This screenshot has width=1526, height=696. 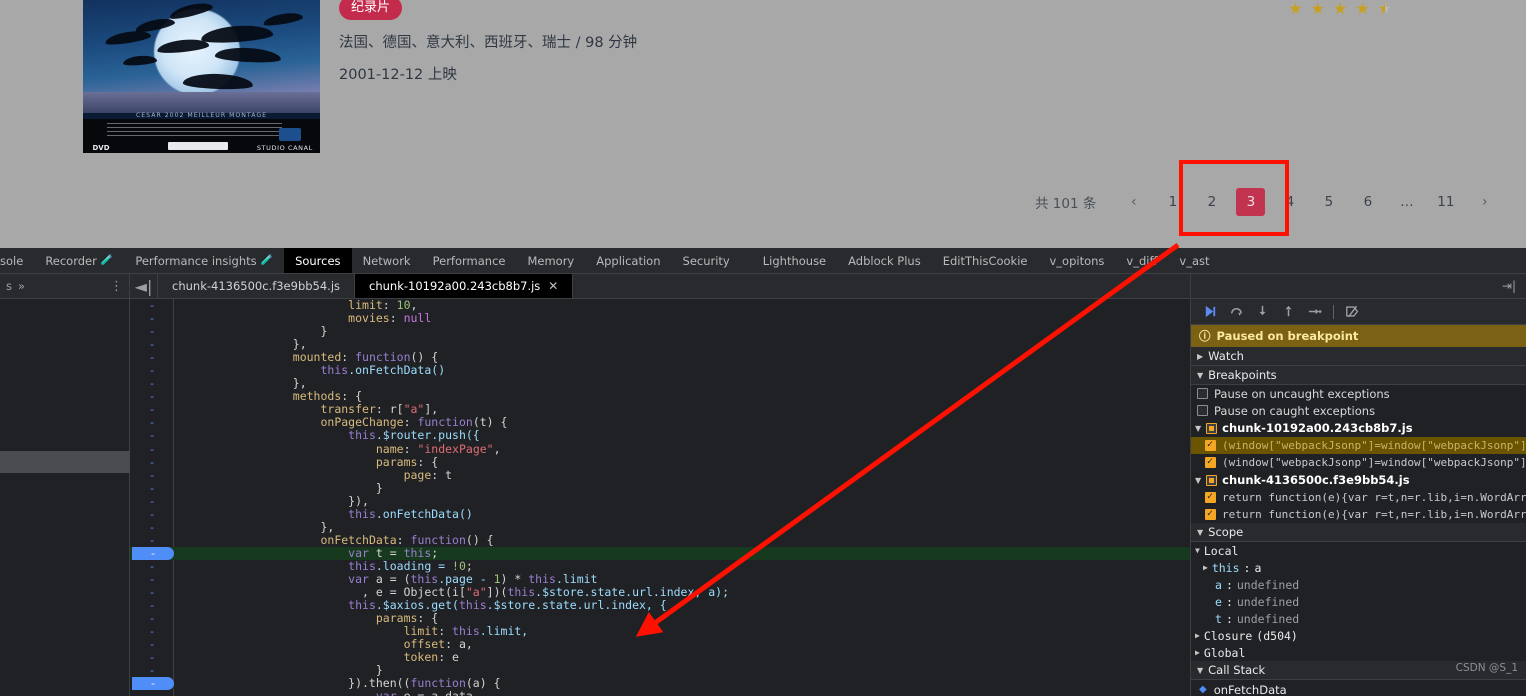 I want to click on scope-entry-t: t : undefined, so click(x=1358, y=618).